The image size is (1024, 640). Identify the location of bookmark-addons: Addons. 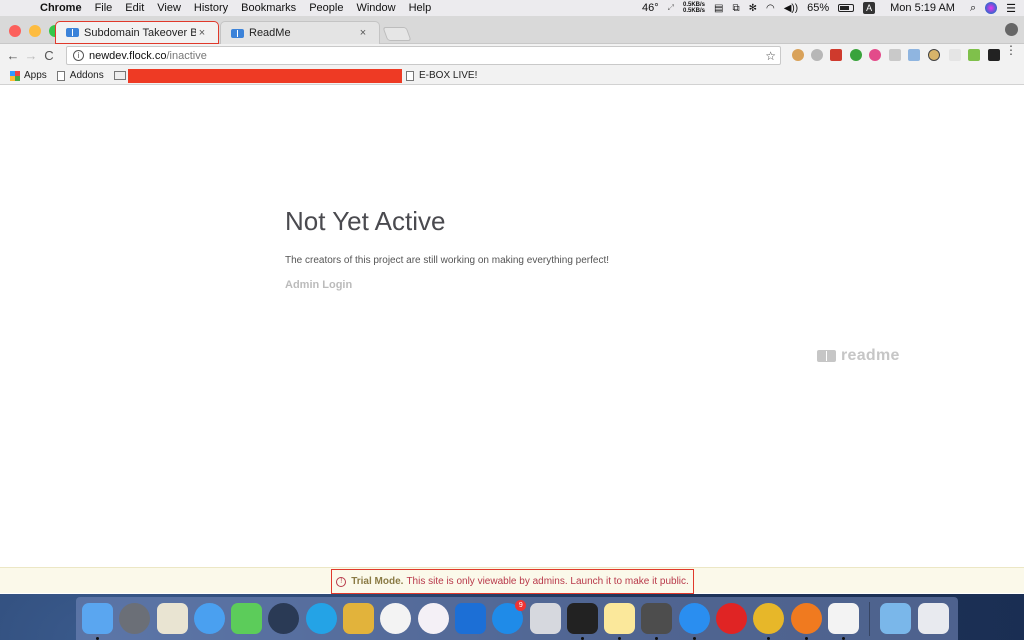
(80, 75).